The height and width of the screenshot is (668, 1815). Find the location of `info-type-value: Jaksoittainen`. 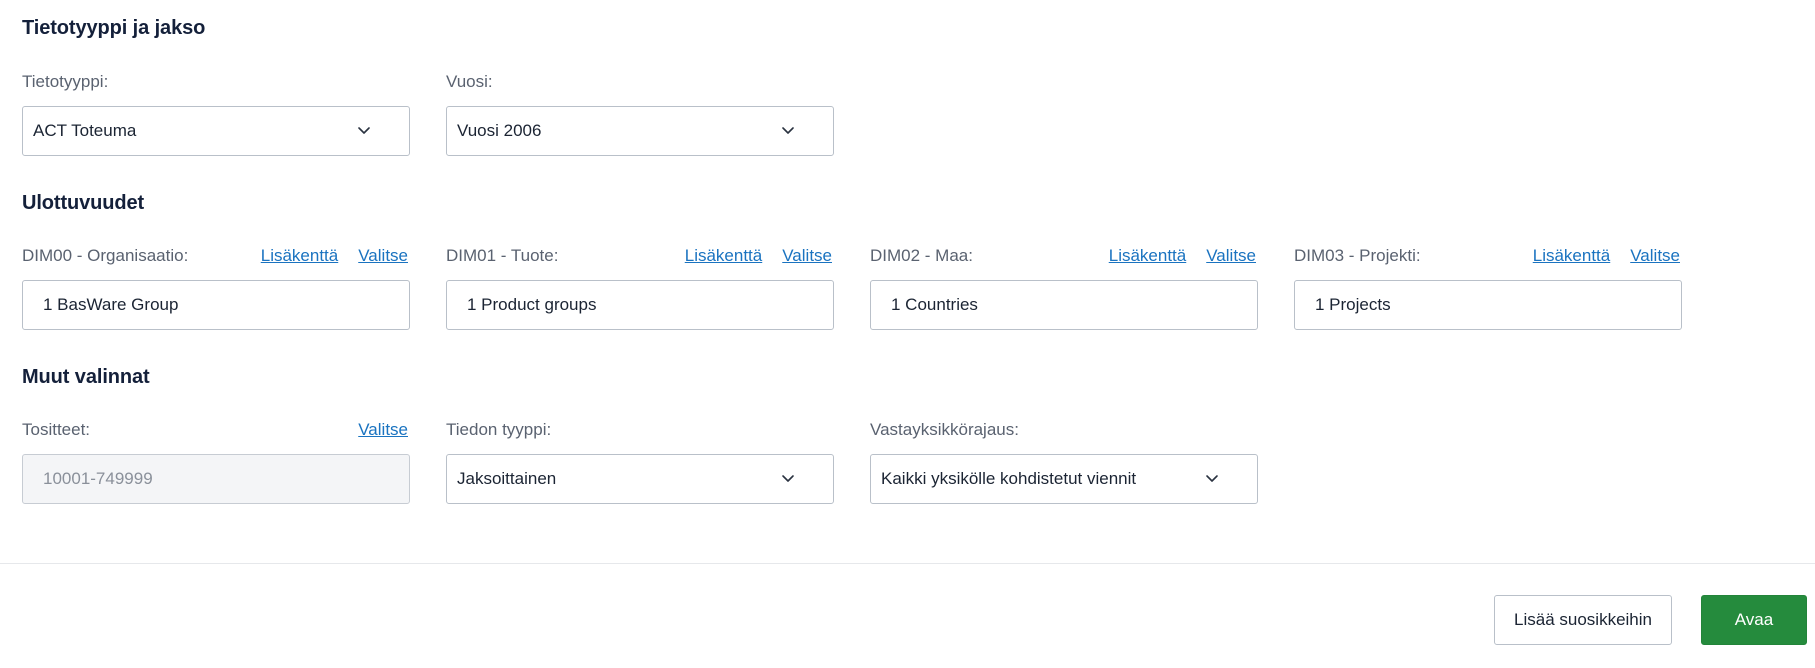

info-type-value: Jaksoittainen is located at coordinates (507, 478).